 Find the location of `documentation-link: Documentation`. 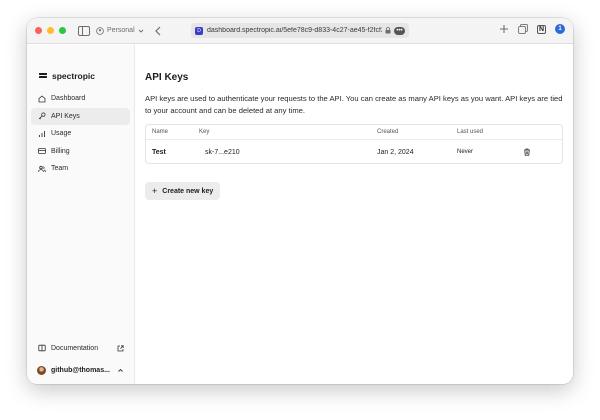

documentation-link: Documentation is located at coordinates (80, 348).